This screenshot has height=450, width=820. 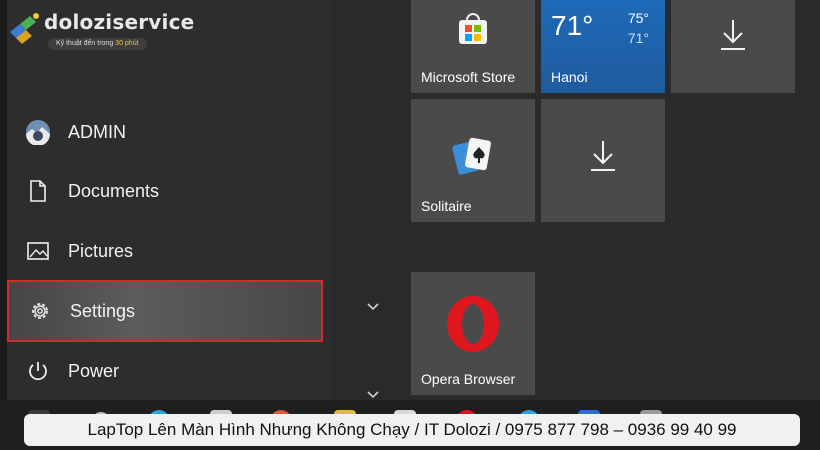 What do you see at coordinates (38, 251) in the screenshot?
I see `pictures-icon` at bounding box center [38, 251].